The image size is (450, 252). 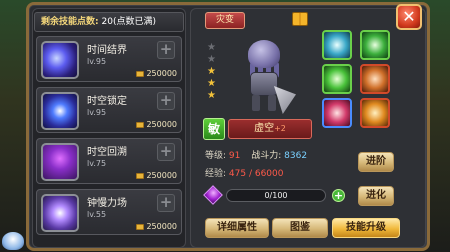 I want to click on side-character-icon, so click(x=13, y=241).